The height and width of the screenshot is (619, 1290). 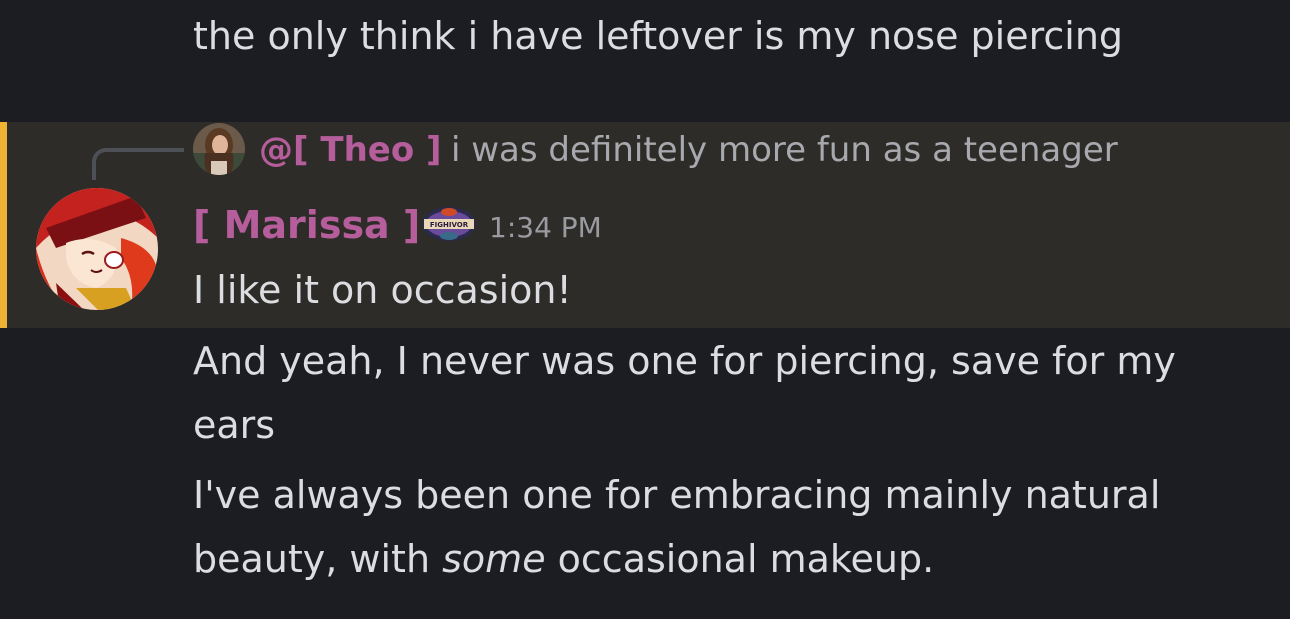 What do you see at coordinates (382, 290) in the screenshot?
I see `message-text: I like it on occasion!` at bounding box center [382, 290].